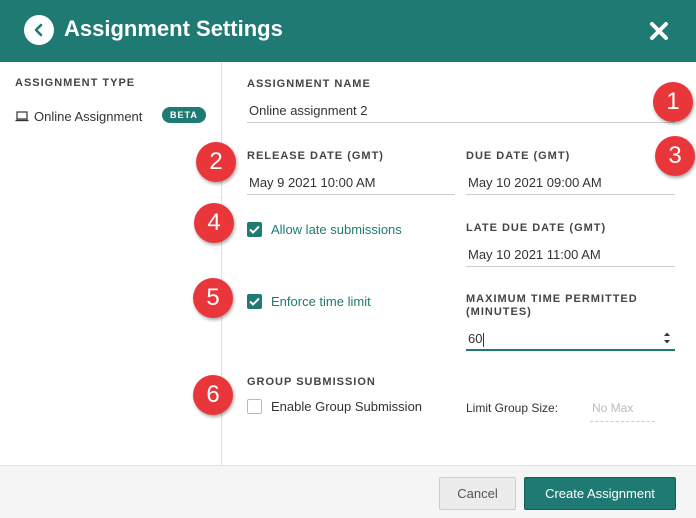 Image resolution: width=696 pixels, height=518 pixels. What do you see at coordinates (484, 339) in the screenshot?
I see `text-caret` at bounding box center [484, 339].